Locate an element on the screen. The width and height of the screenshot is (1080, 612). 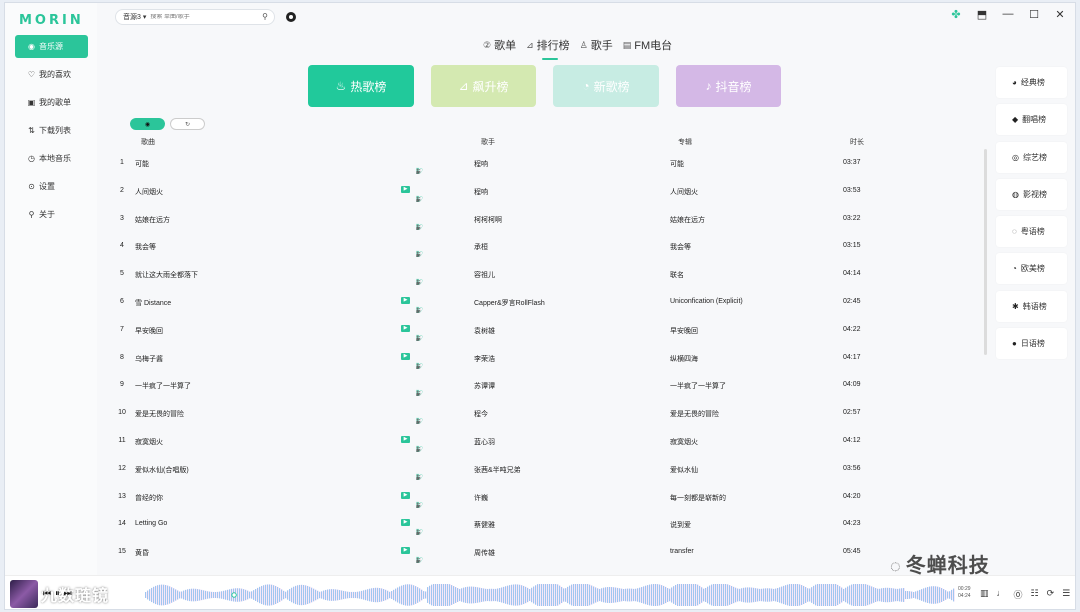
sidebar-item-5: ⊙ 设置 is located at coordinates (51, 186).